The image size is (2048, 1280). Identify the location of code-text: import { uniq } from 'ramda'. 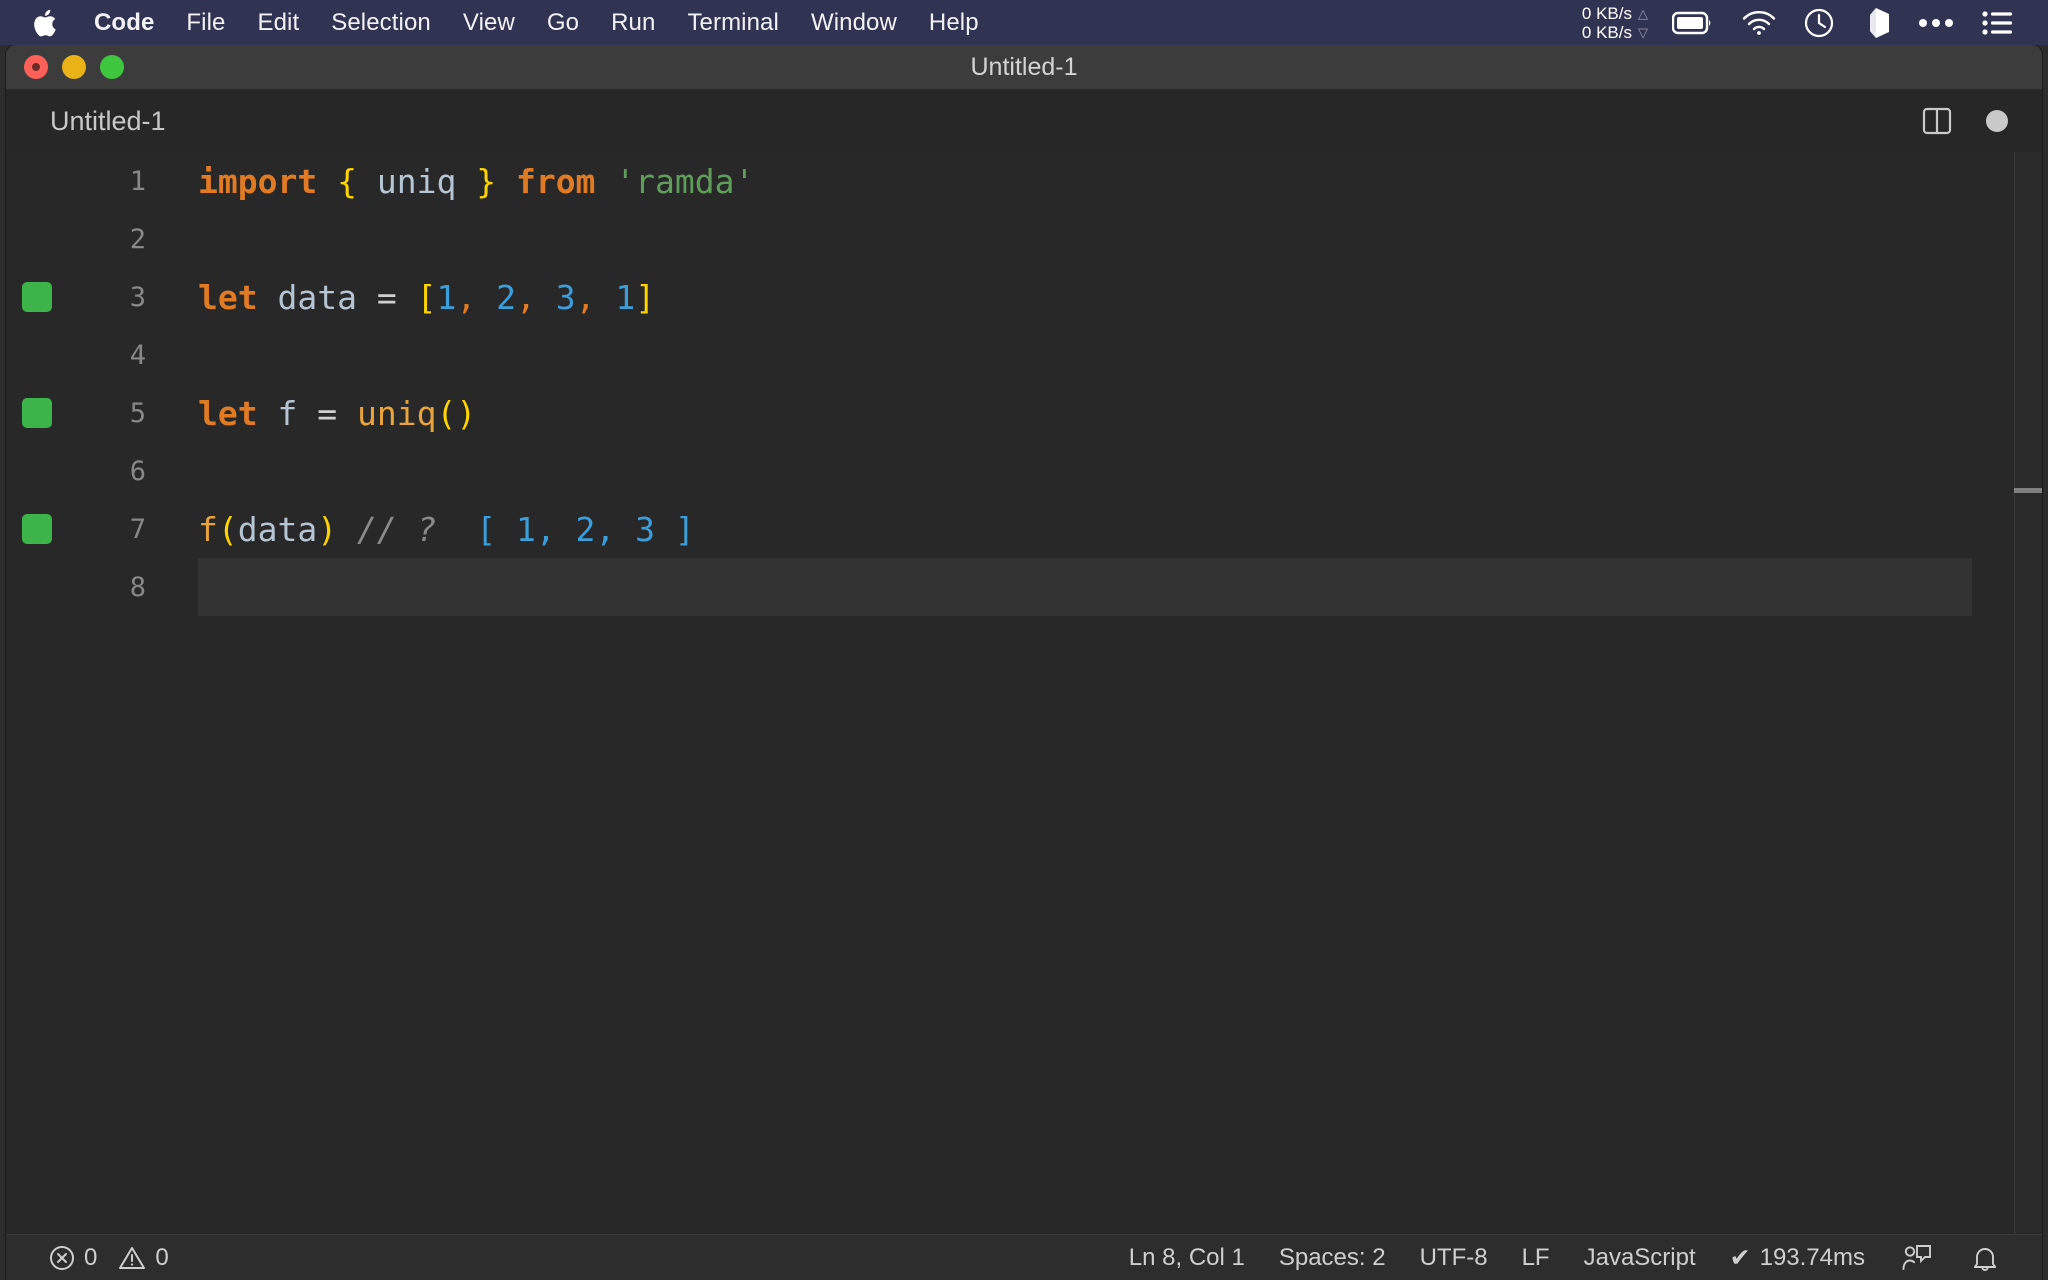
(476, 181).